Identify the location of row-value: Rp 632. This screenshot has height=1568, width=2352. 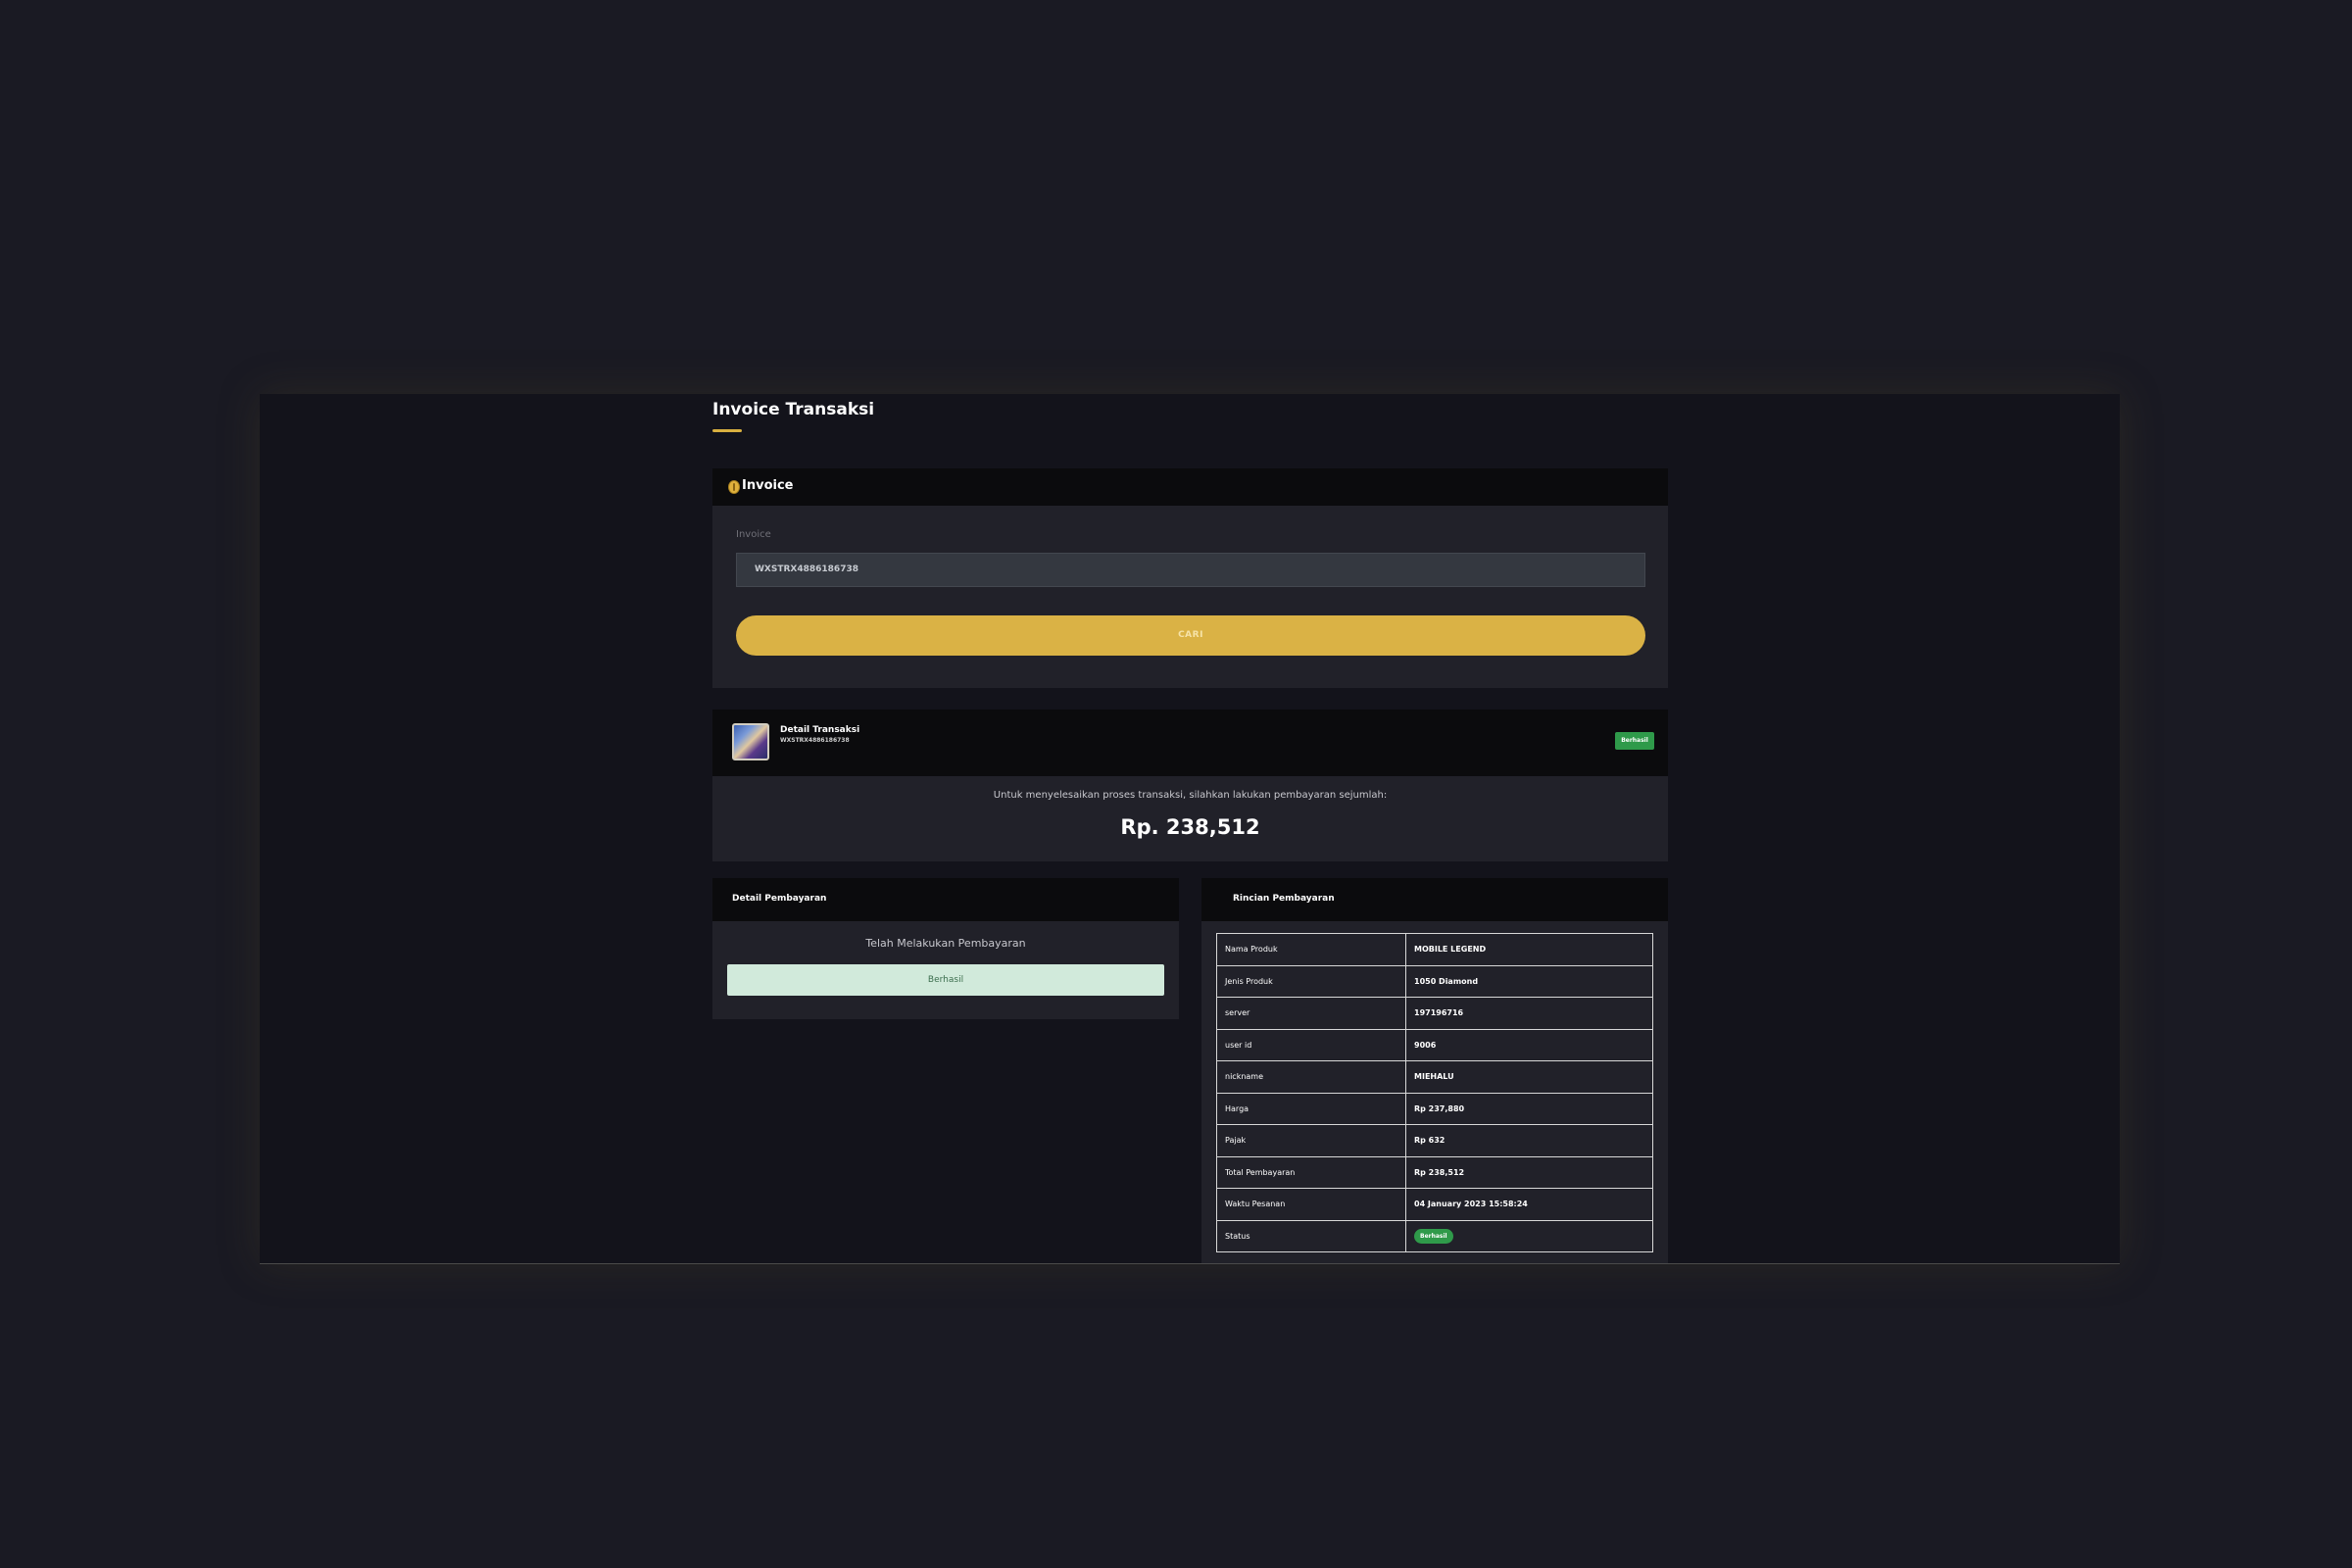
(1529, 1140).